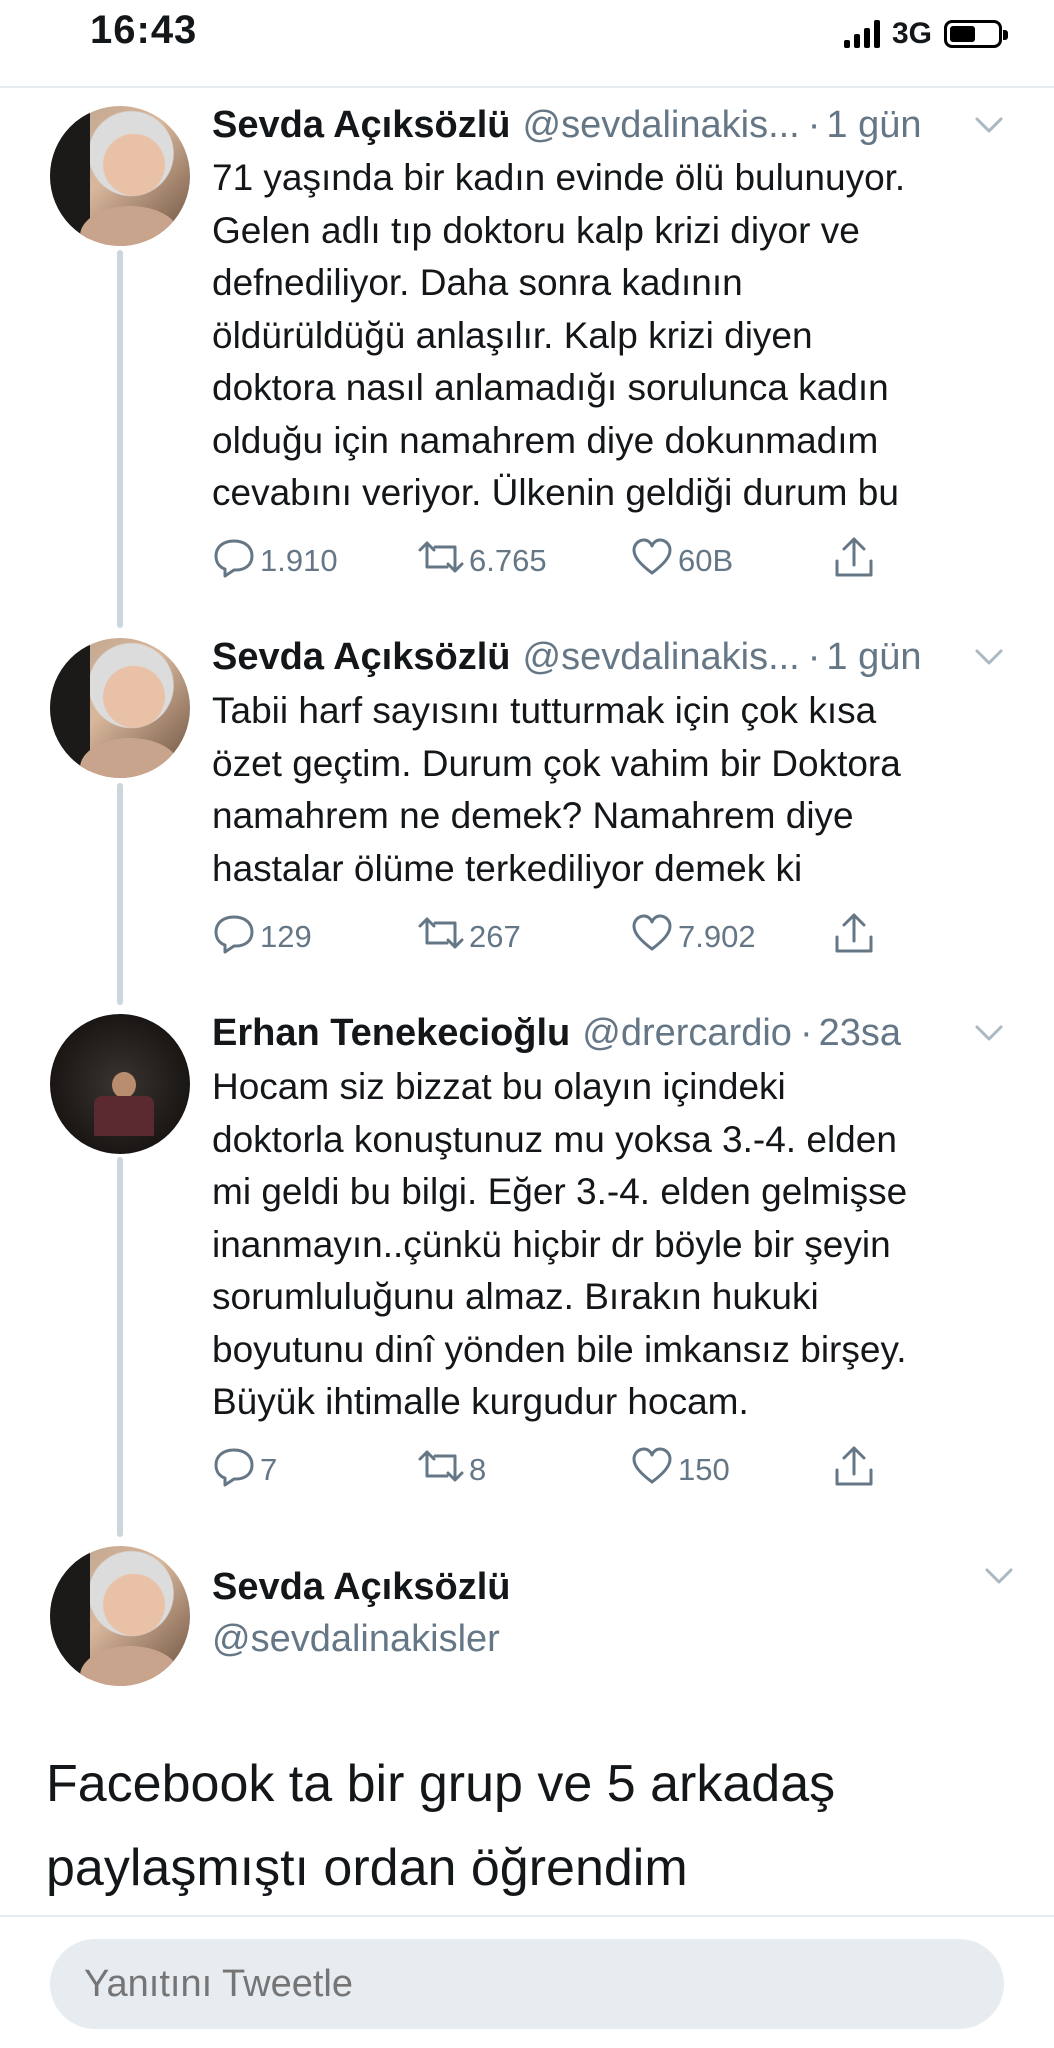  Describe the element at coordinates (441, 1784) in the screenshot. I see `tweet-text-line: Facebook ta bir grup ve 5 arkadaş` at that location.